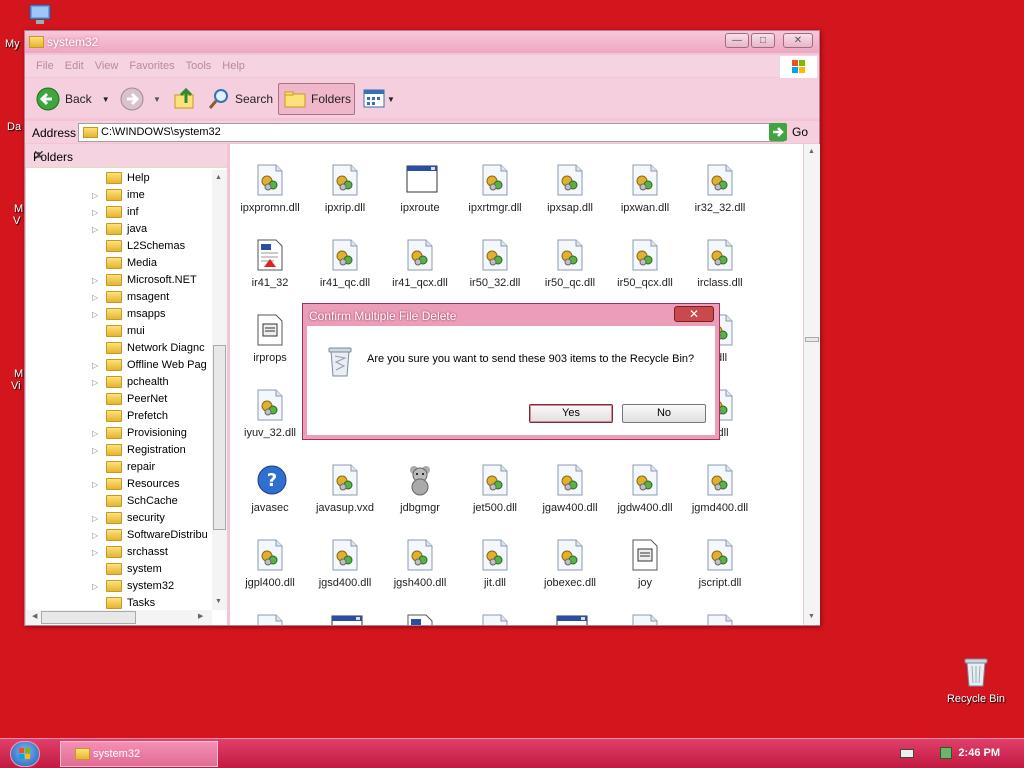 This screenshot has height=768, width=1024. What do you see at coordinates (570, 564) in the screenshot?
I see `file-item: jobexec.dll` at bounding box center [570, 564].